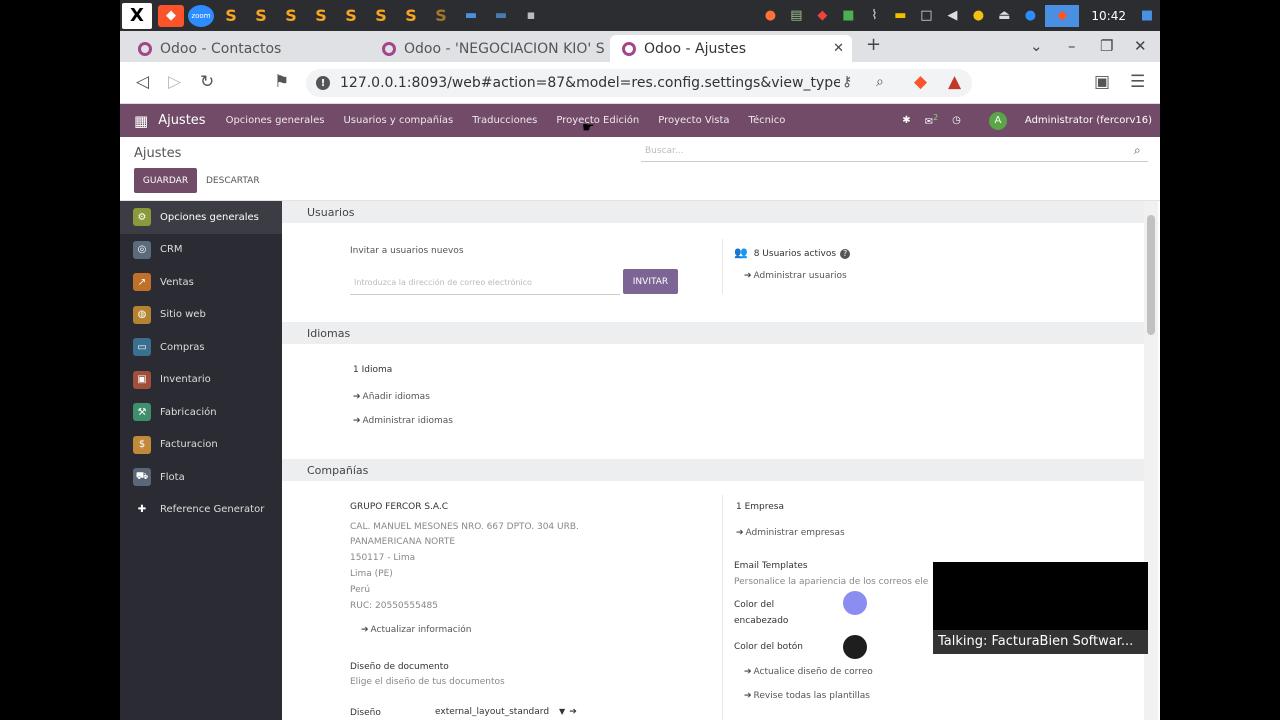 The image size is (1280, 720). I want to click on package-icon: ■, so click(848, 16).